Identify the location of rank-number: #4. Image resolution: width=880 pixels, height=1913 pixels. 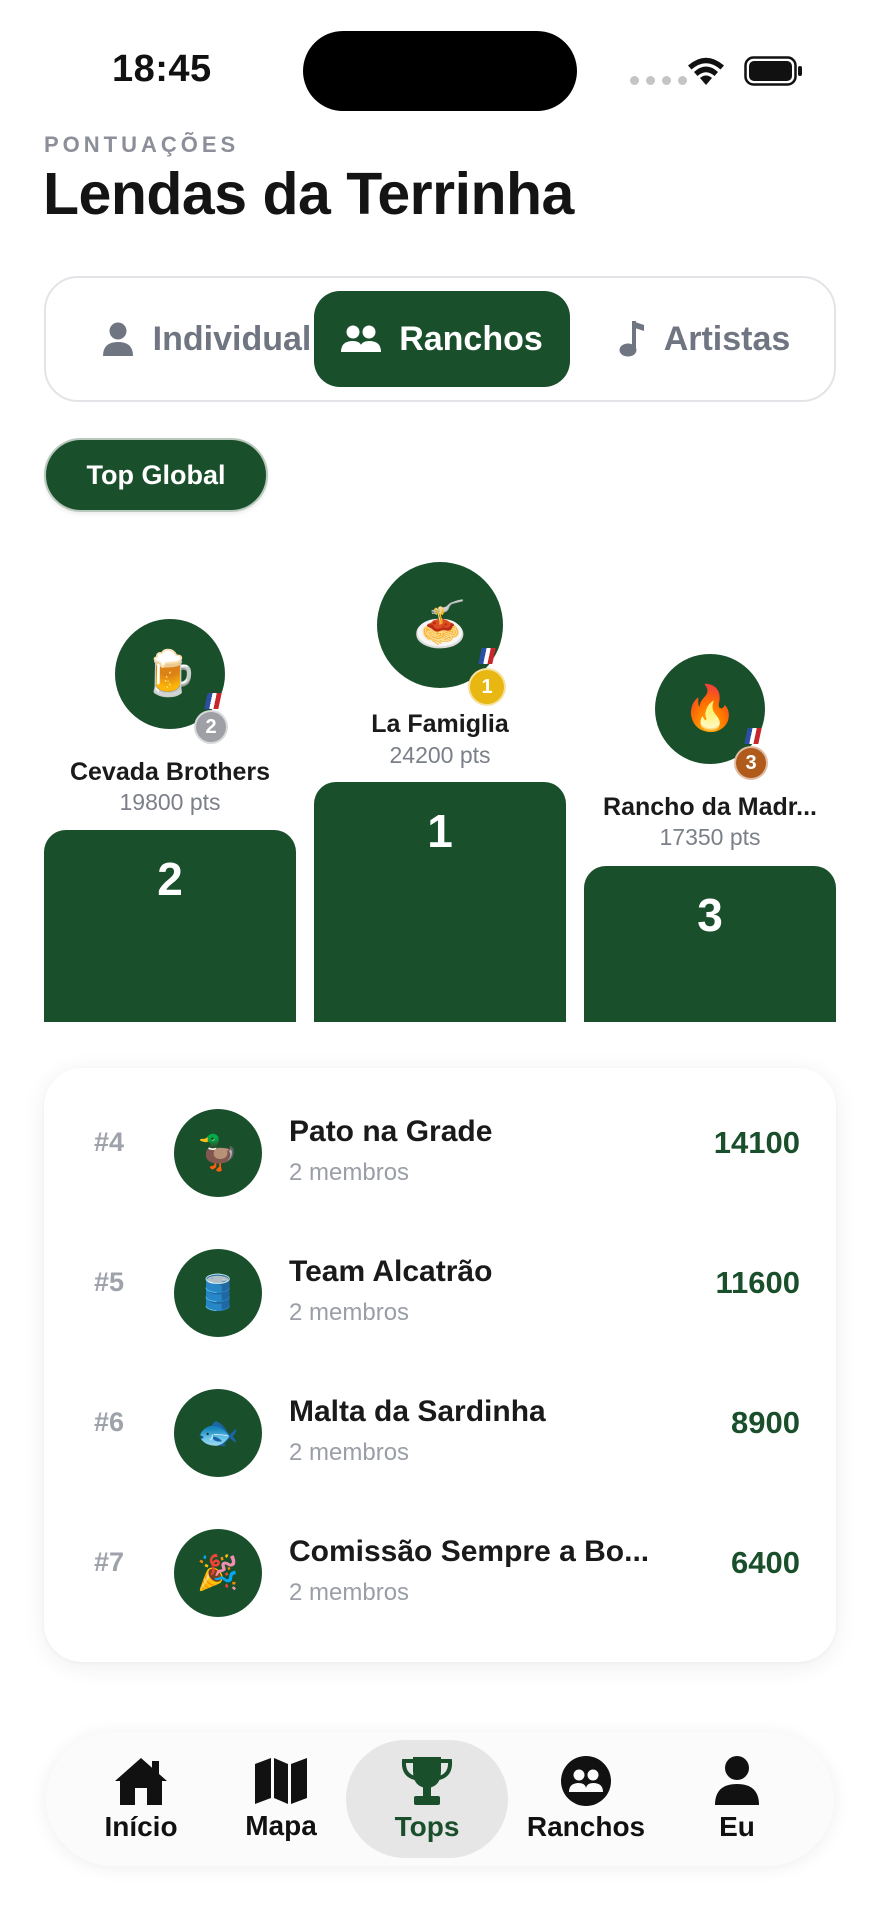
(109, 1142).